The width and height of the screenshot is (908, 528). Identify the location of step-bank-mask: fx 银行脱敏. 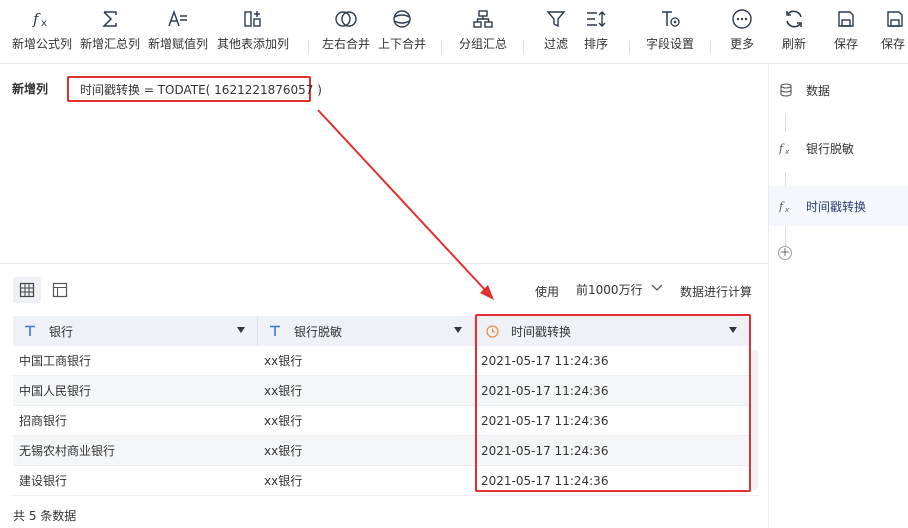
(838, 148).